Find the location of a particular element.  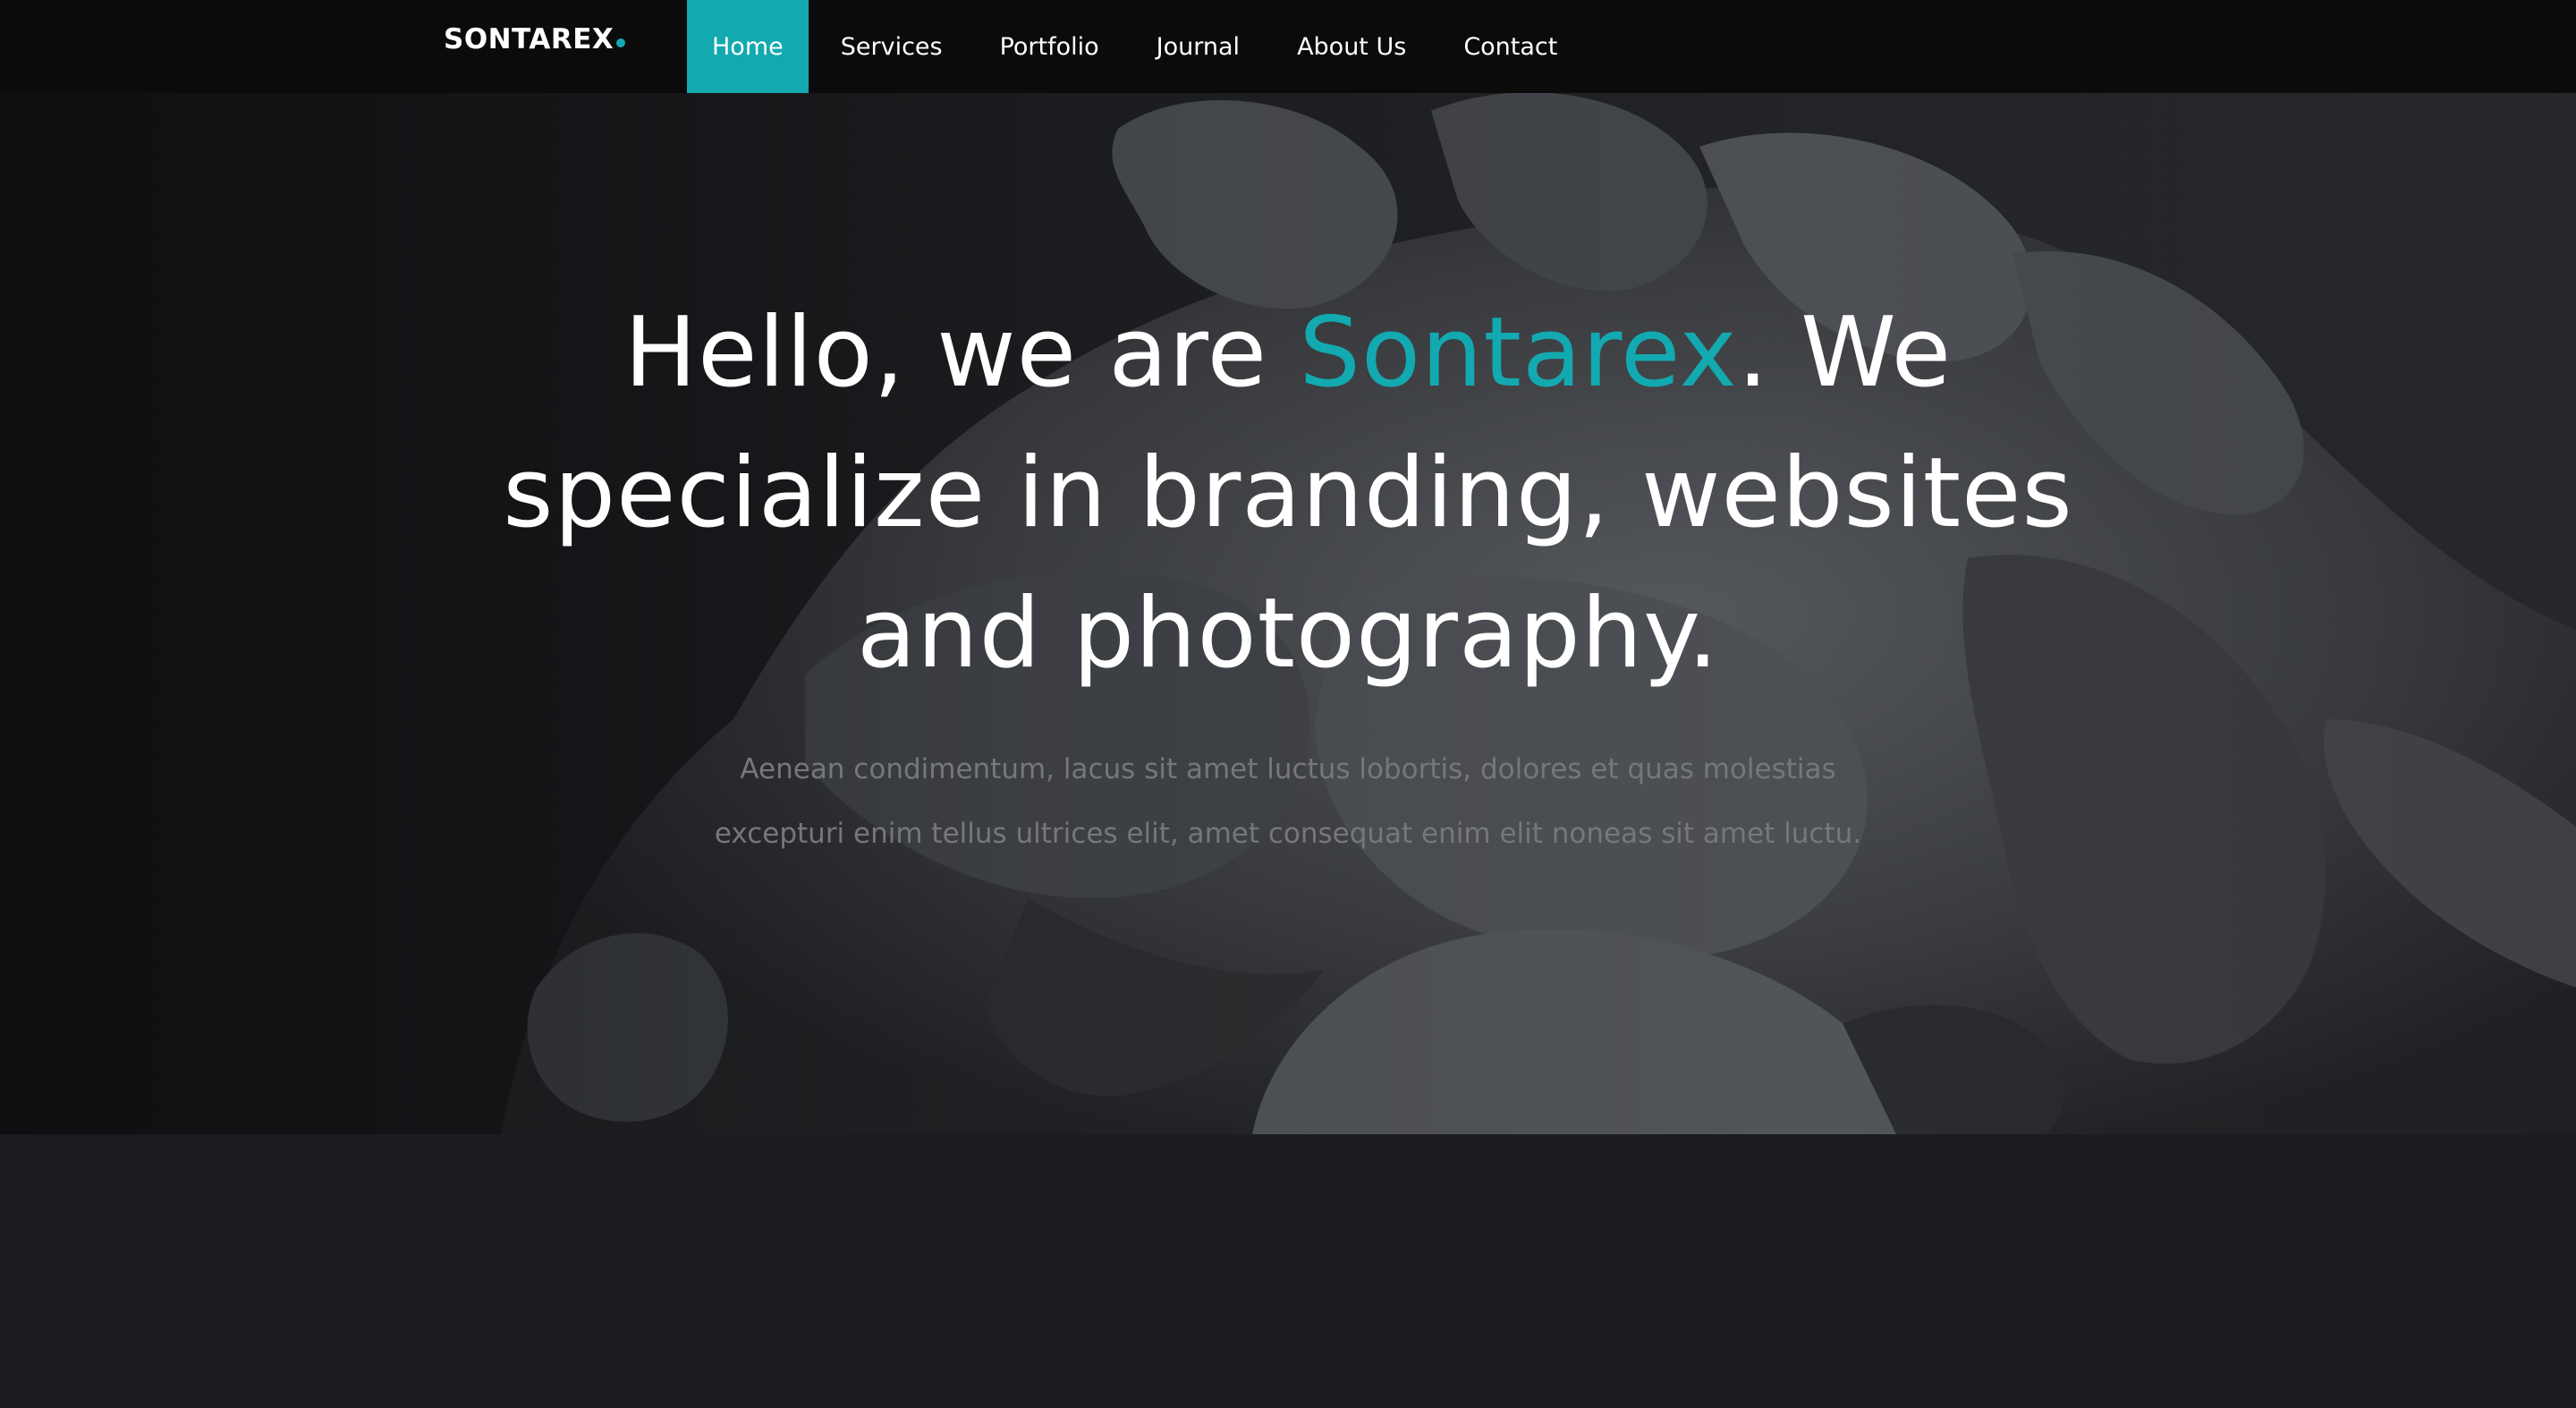

brand-name: SONTAREX is located at coordinates (529, 39).